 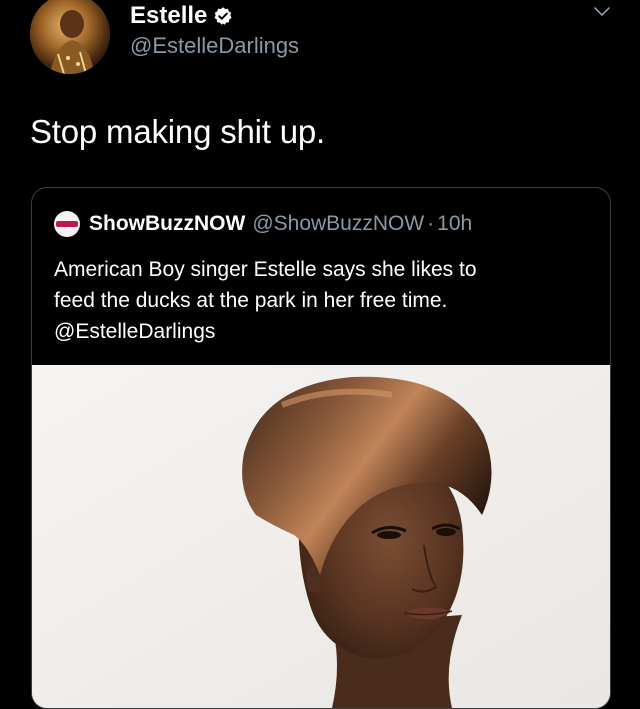 I want to click on quoted-author-name: ShowBuzzNOW, so click(x=167, y=224).